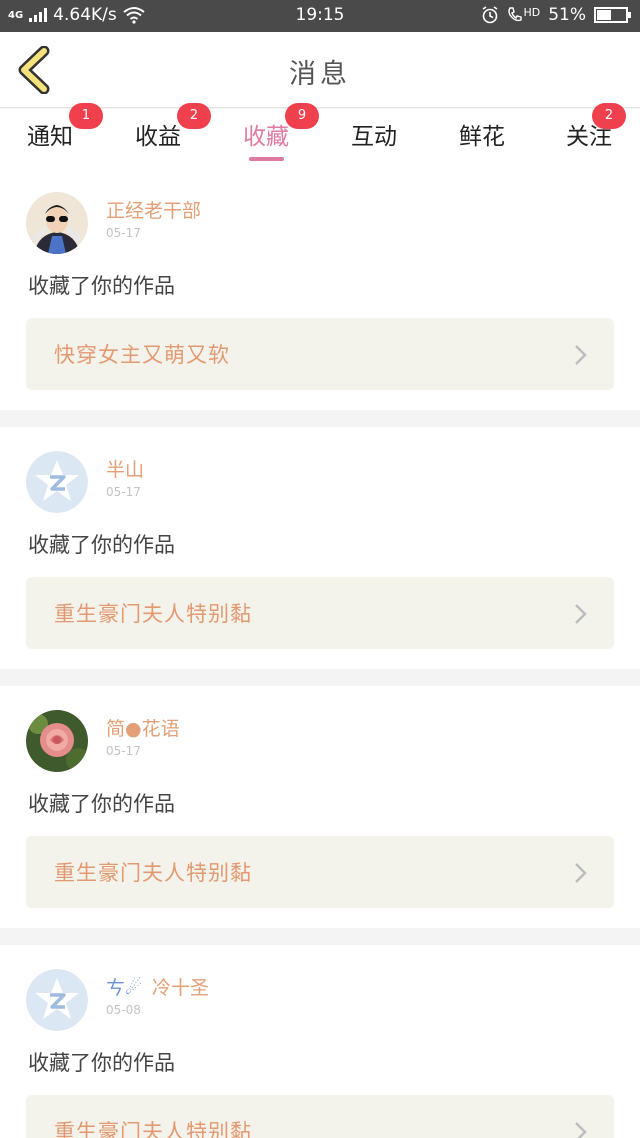  I want to click on tab-earnings: 收益 2, so click(173, 127).